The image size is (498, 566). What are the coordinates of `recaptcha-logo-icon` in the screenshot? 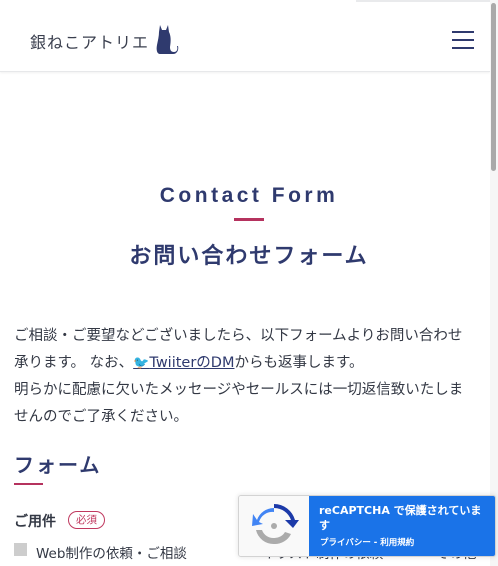 It's located at (275, 524).